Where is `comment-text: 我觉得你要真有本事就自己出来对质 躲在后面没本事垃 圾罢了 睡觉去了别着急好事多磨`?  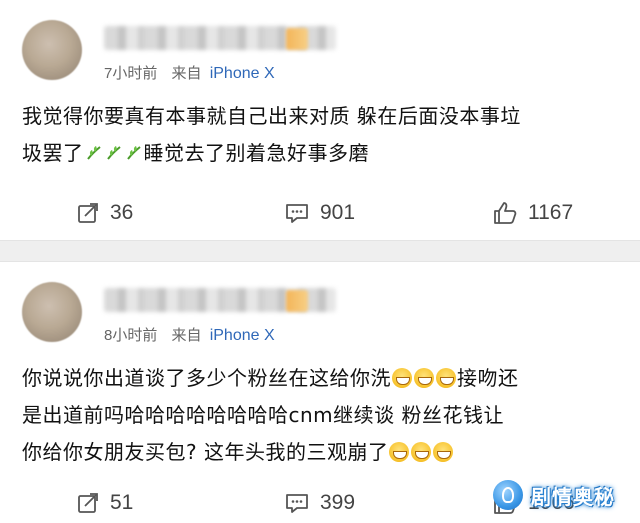 comment-text: 我觉得你要真有本事就自己出来对质 躲在后面没本事垃 圾罢了 睡觉去了别着急好事多磨 is located at coordinates (322, 135).